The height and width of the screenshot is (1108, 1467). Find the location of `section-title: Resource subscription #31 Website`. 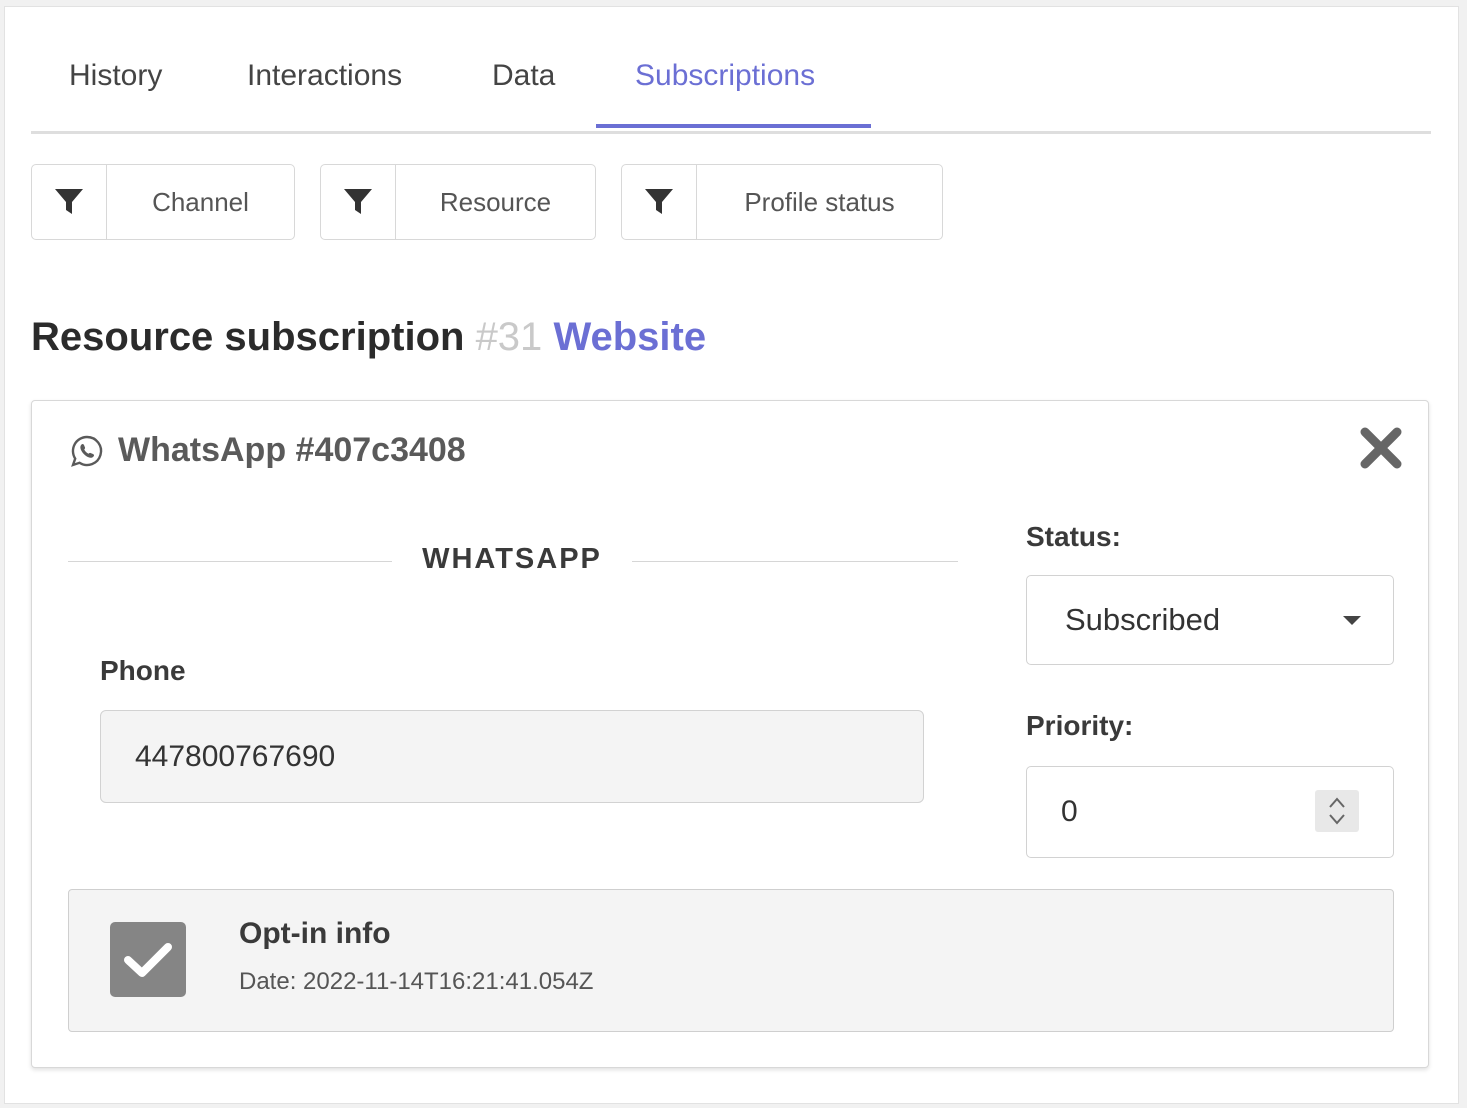

section-title: Resource subscription #31 Website is located at coordinates (368, 337).